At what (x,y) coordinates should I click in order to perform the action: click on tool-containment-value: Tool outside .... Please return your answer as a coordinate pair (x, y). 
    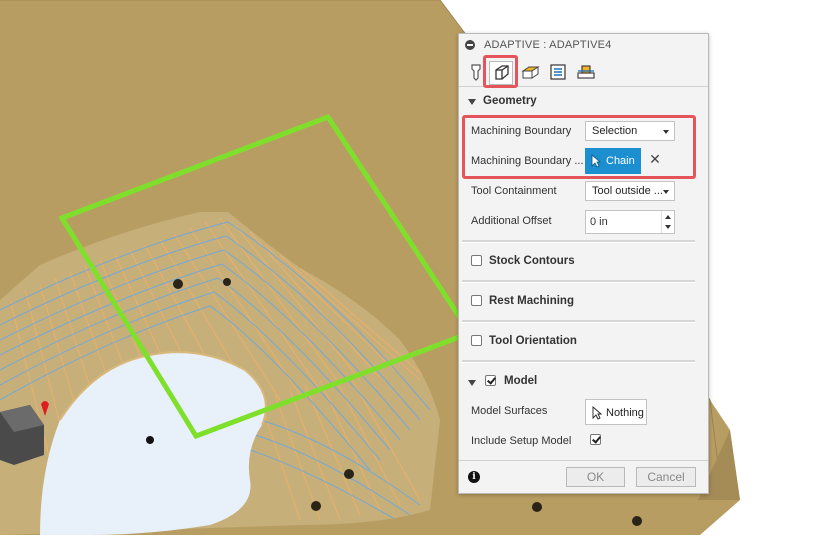
    Looking at the image, I should click on (627, 191).